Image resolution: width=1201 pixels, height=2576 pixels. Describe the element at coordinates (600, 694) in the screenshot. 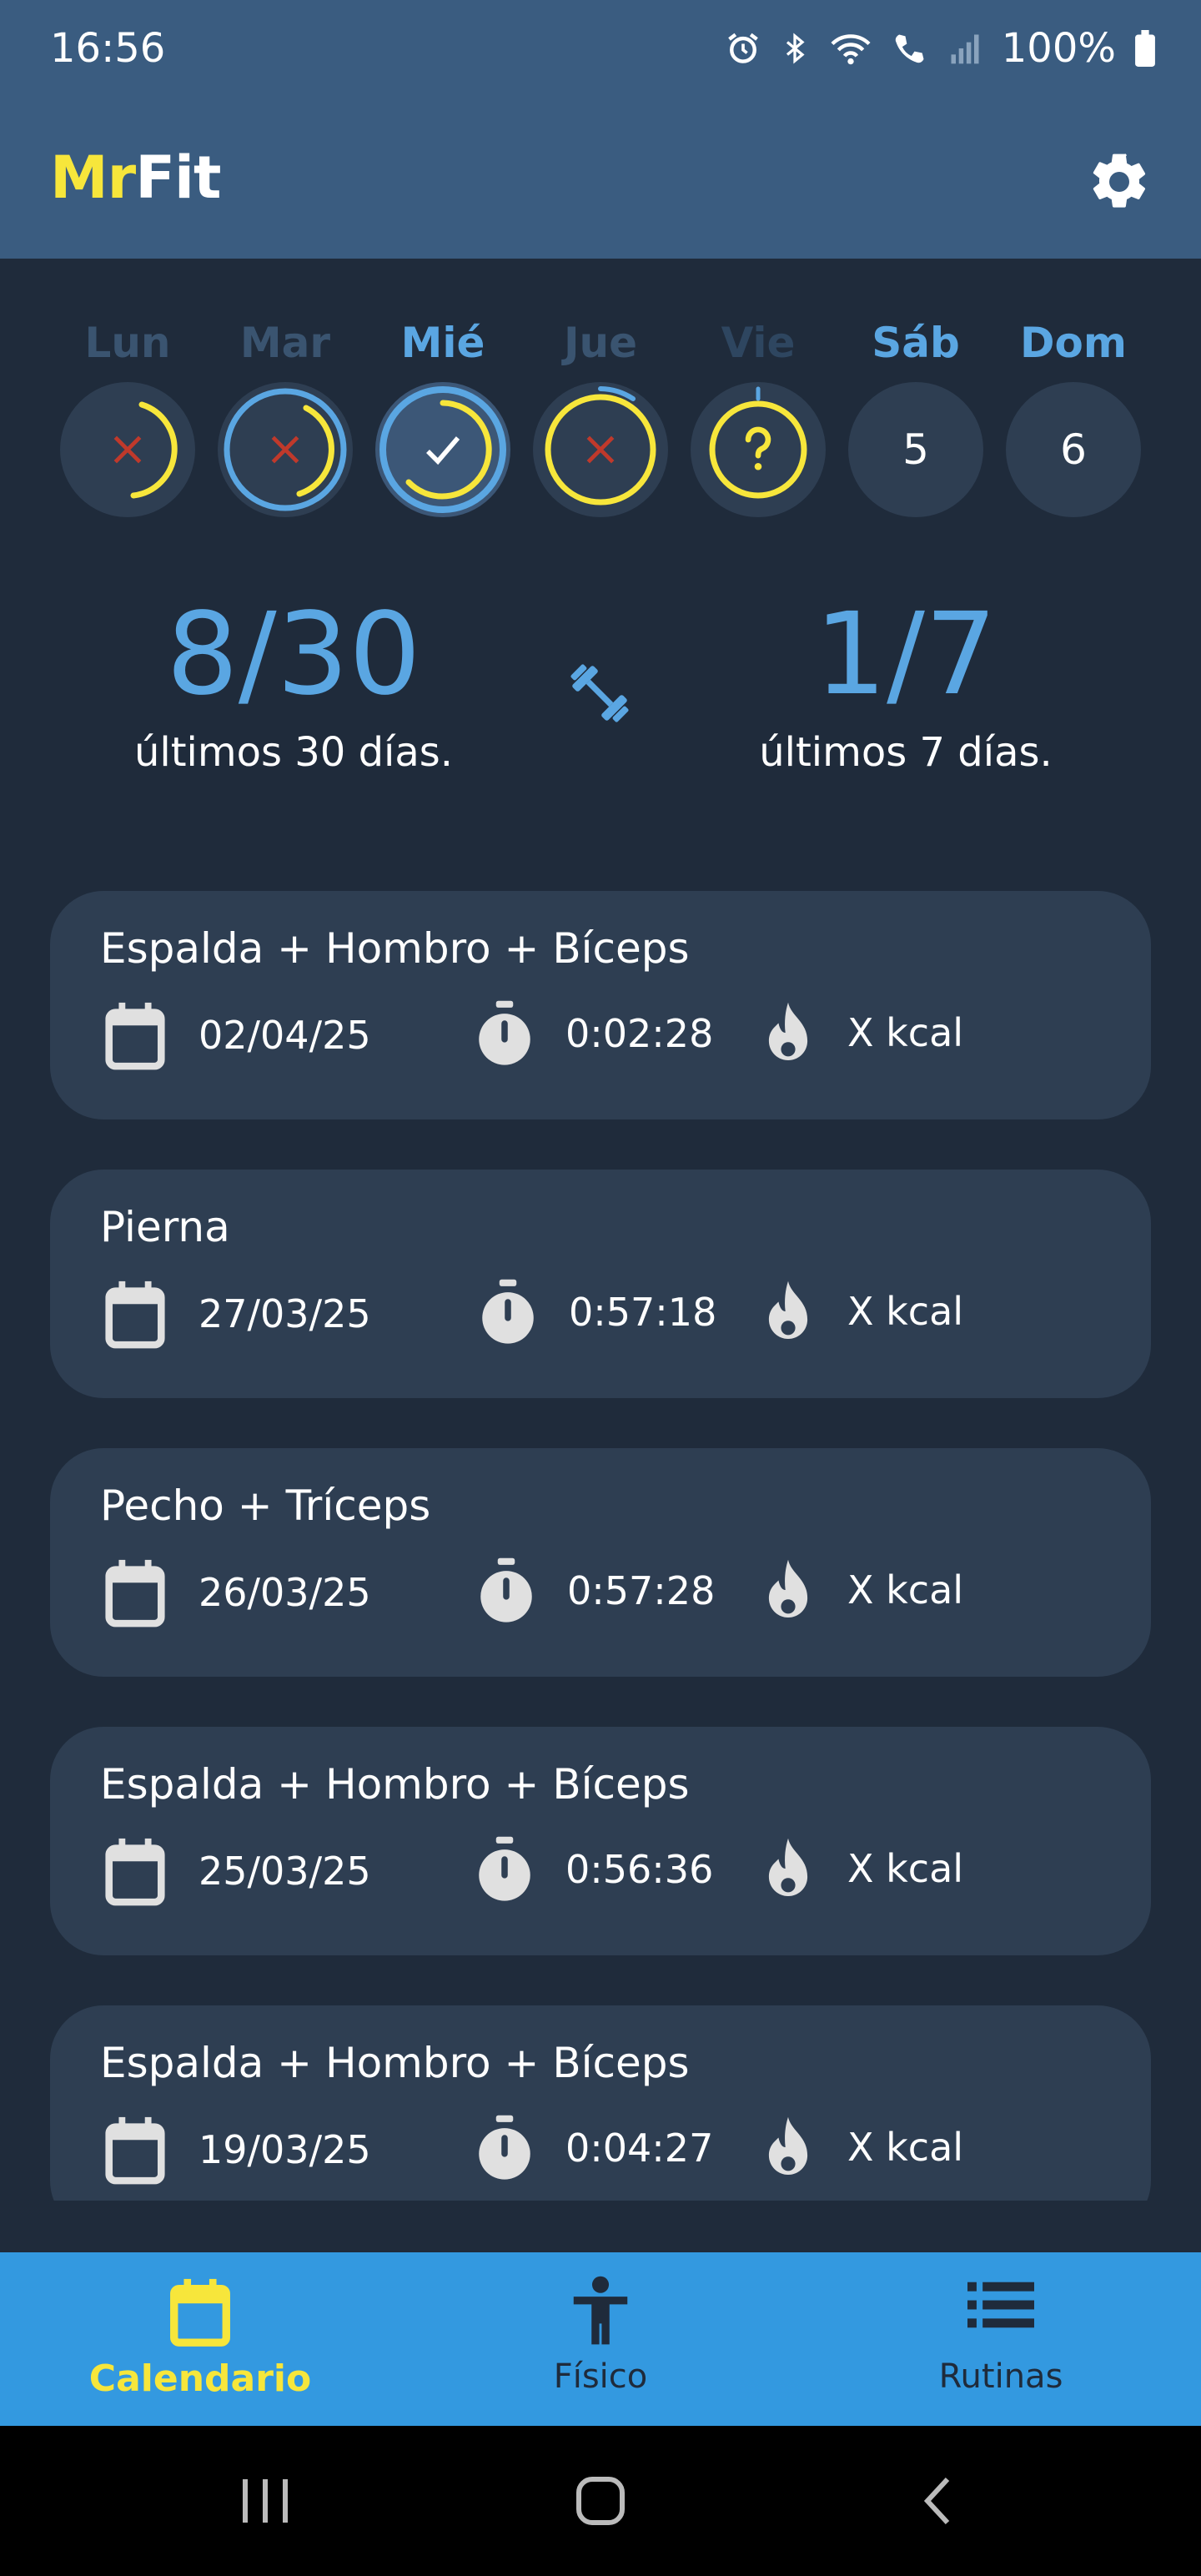

I see `dumbbell-icon` at that location.